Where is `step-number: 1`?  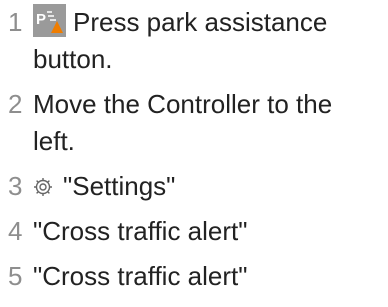 step-number: 1 is located at coordinates (15, 22).